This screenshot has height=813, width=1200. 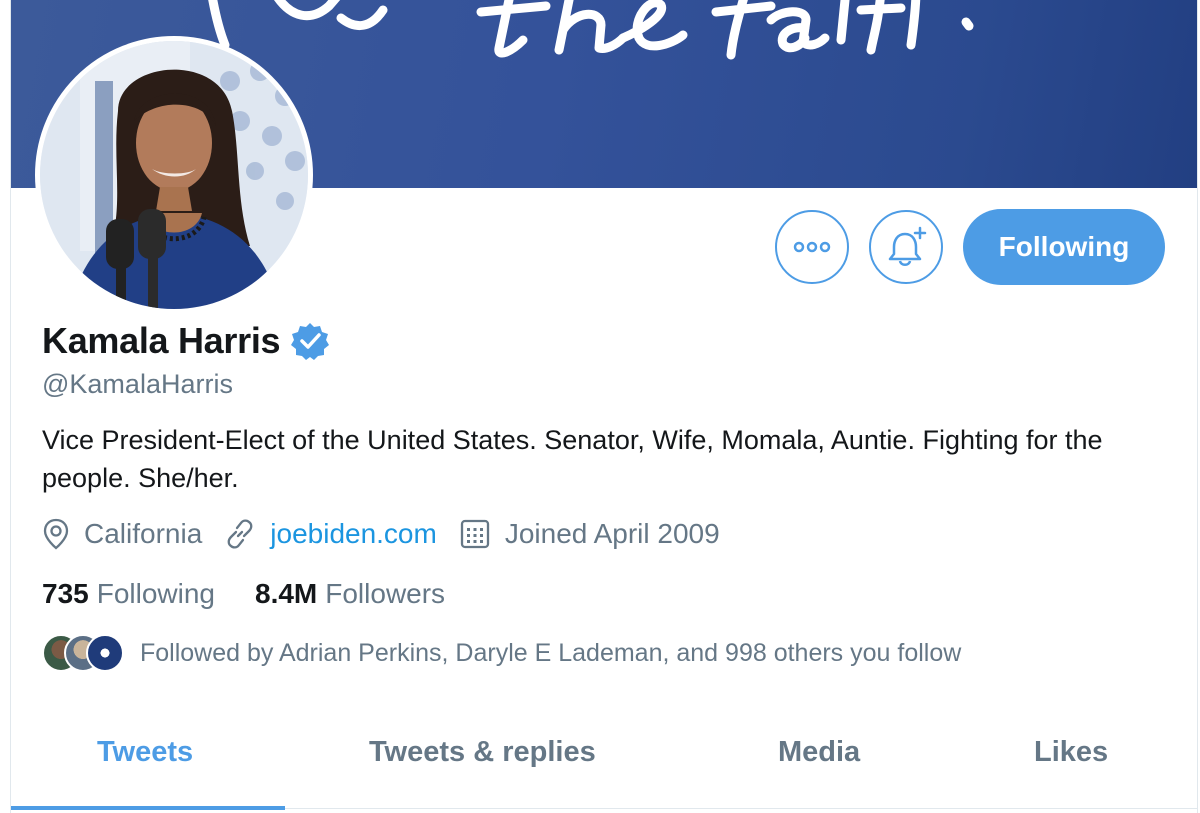 What do you see at coordinates (240, 534) in the screenshot?
I see `link-icon` at bounding box center [240, 534].